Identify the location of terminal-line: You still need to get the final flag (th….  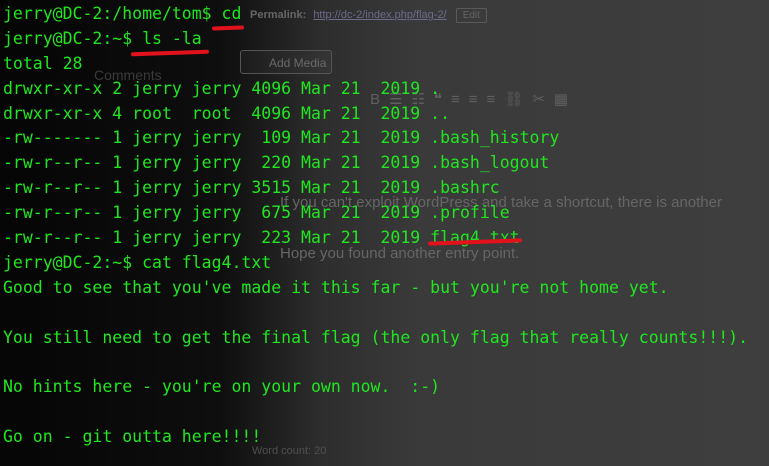
(376, 337).